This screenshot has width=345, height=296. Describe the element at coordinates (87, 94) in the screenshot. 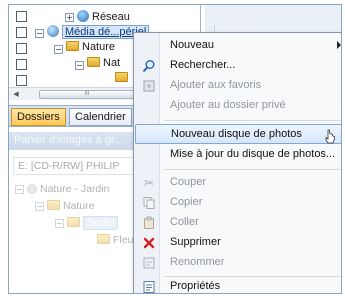

I see `scroll-thumb: III` at that location.